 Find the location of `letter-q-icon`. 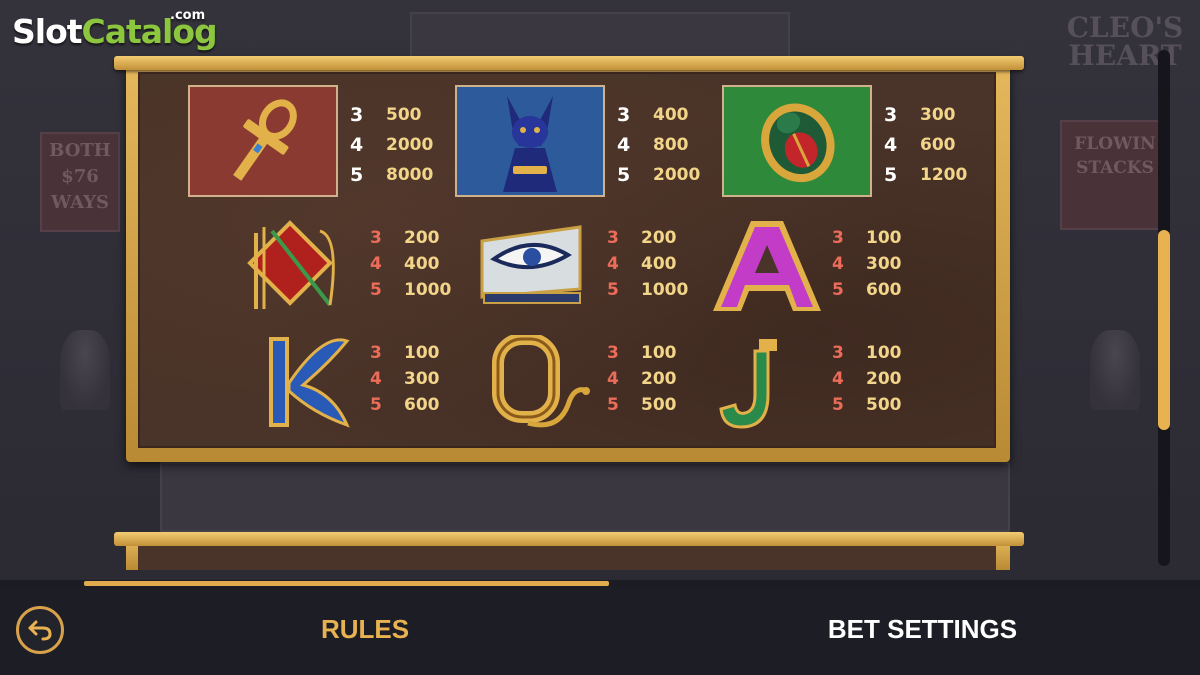

letter-q-icon is located at coordinates (541, 381).